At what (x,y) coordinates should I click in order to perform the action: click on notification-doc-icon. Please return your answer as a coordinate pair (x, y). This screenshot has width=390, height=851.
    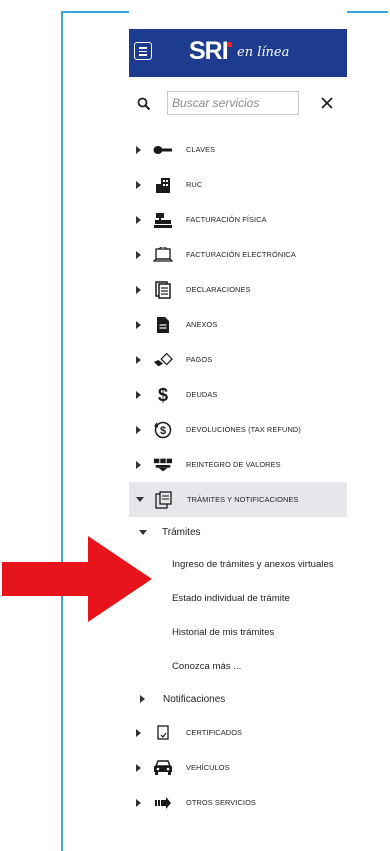
    Looking at the image, I should click on (164, 499).